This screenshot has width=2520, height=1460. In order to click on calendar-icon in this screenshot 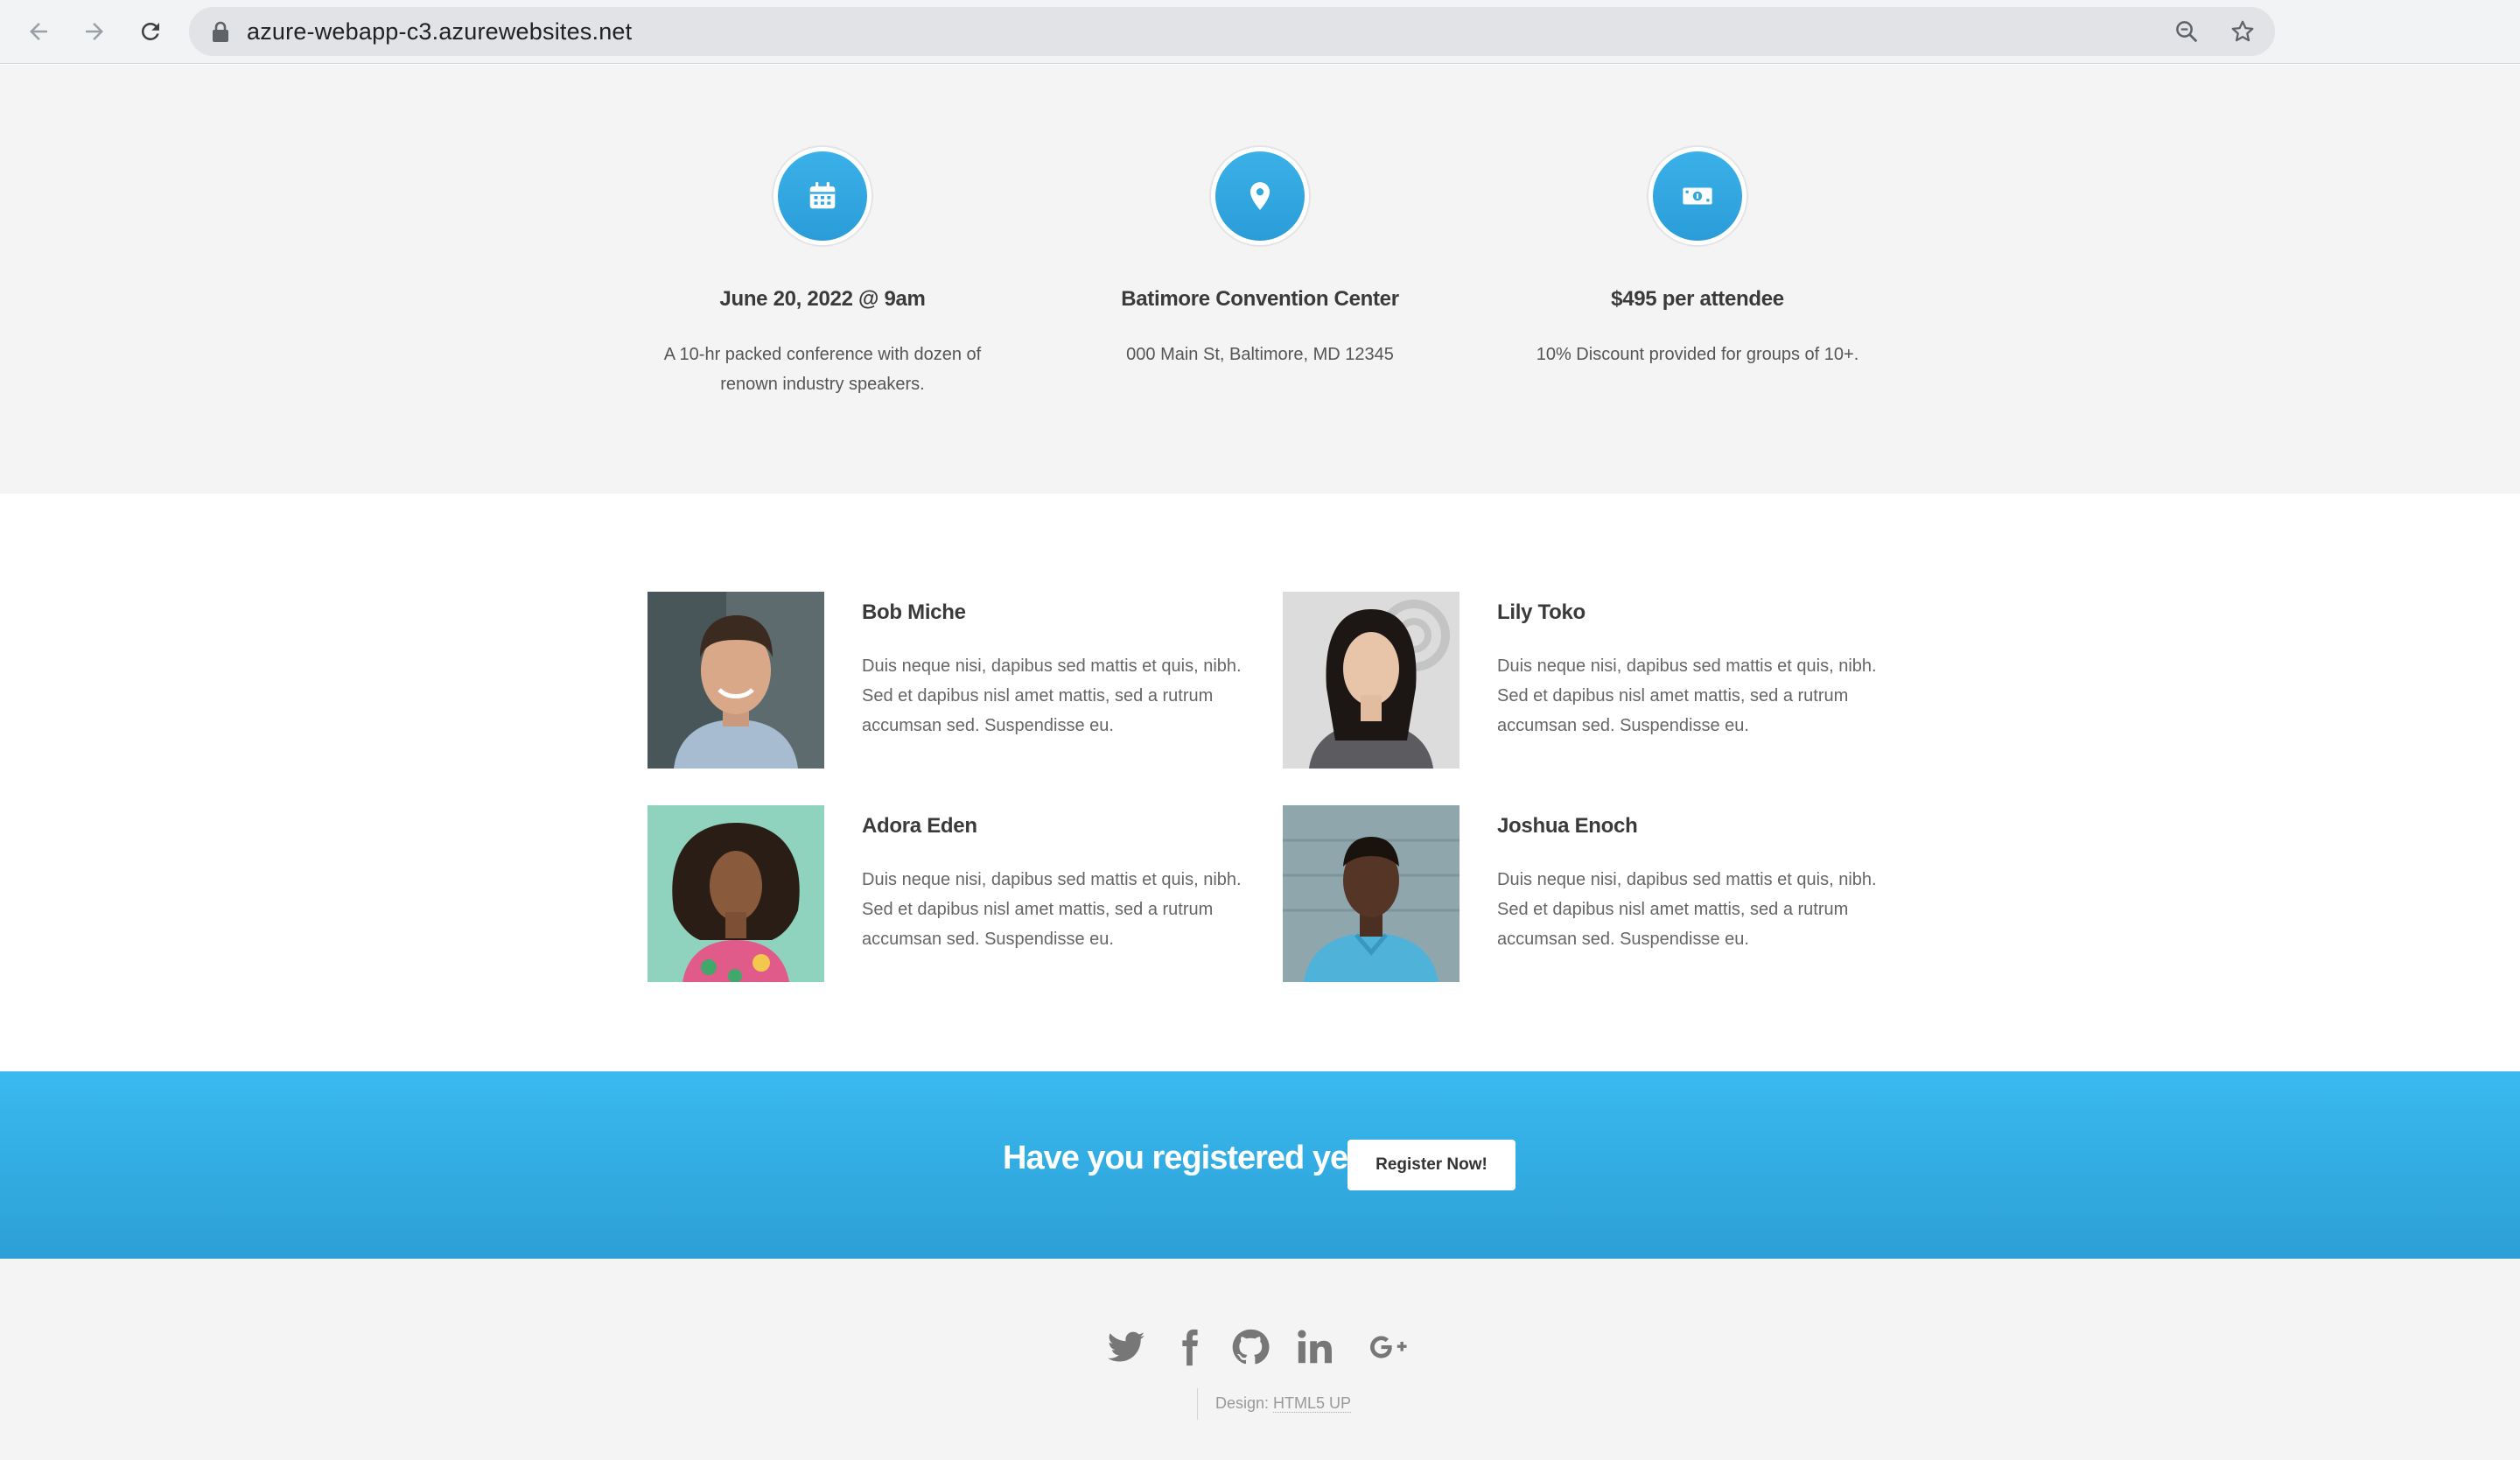, I will do `click(822, 196)`.